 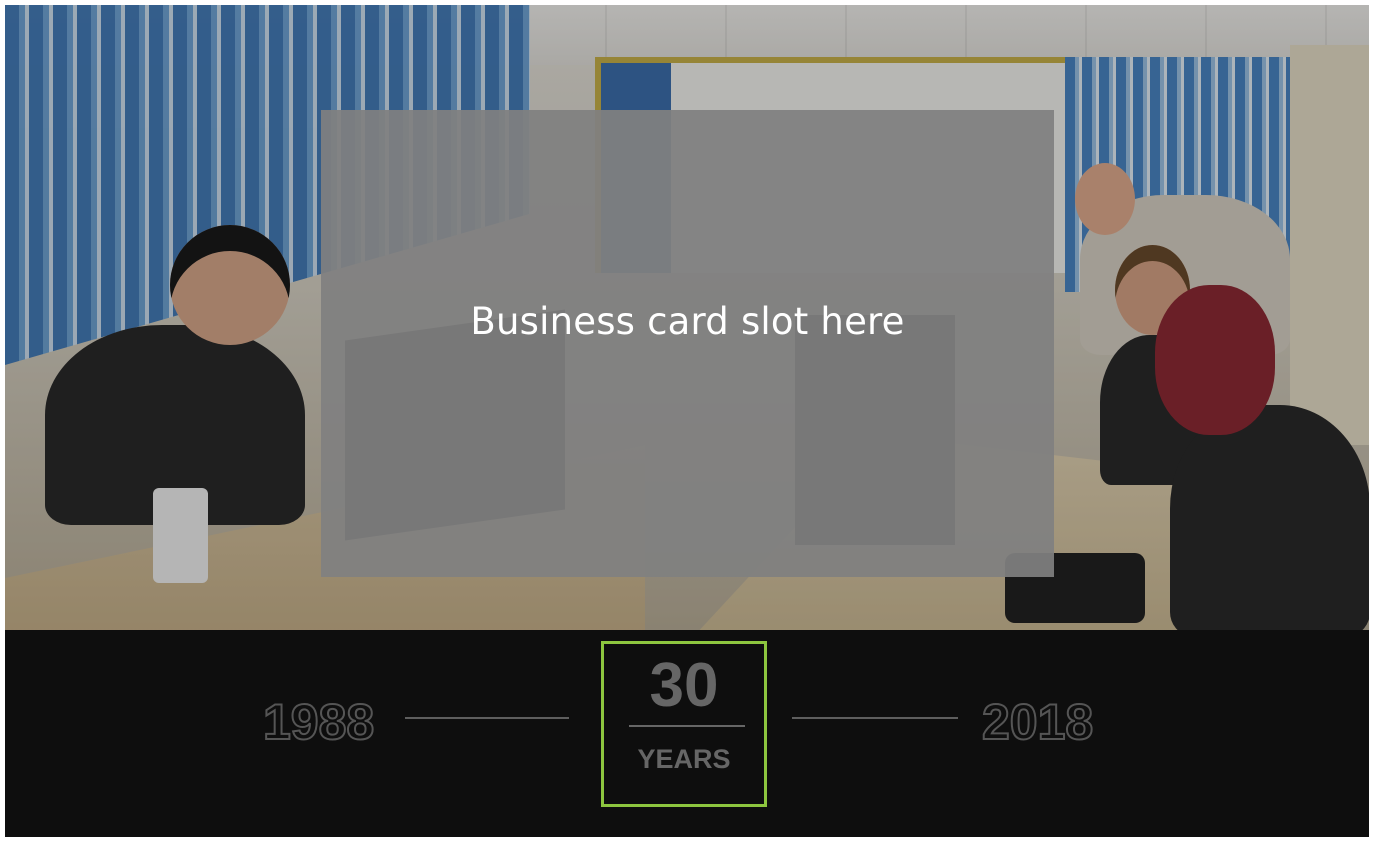 What do you see at coordinates (684, 759) in the screenshot?
I see `badge-label: YEARS` at bounding box center [684, 759].